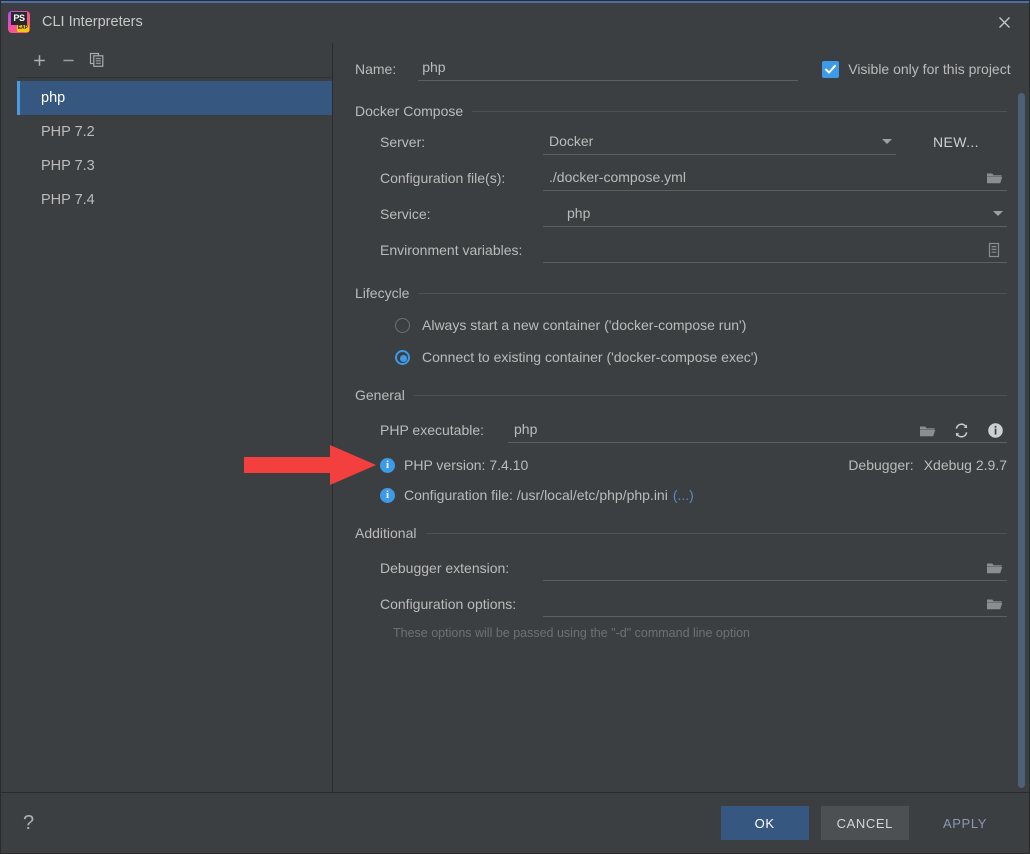 This screenshot has width=1030, height=854. I want to click on environment-variables-row: Environment variables:, so click(681, 251).